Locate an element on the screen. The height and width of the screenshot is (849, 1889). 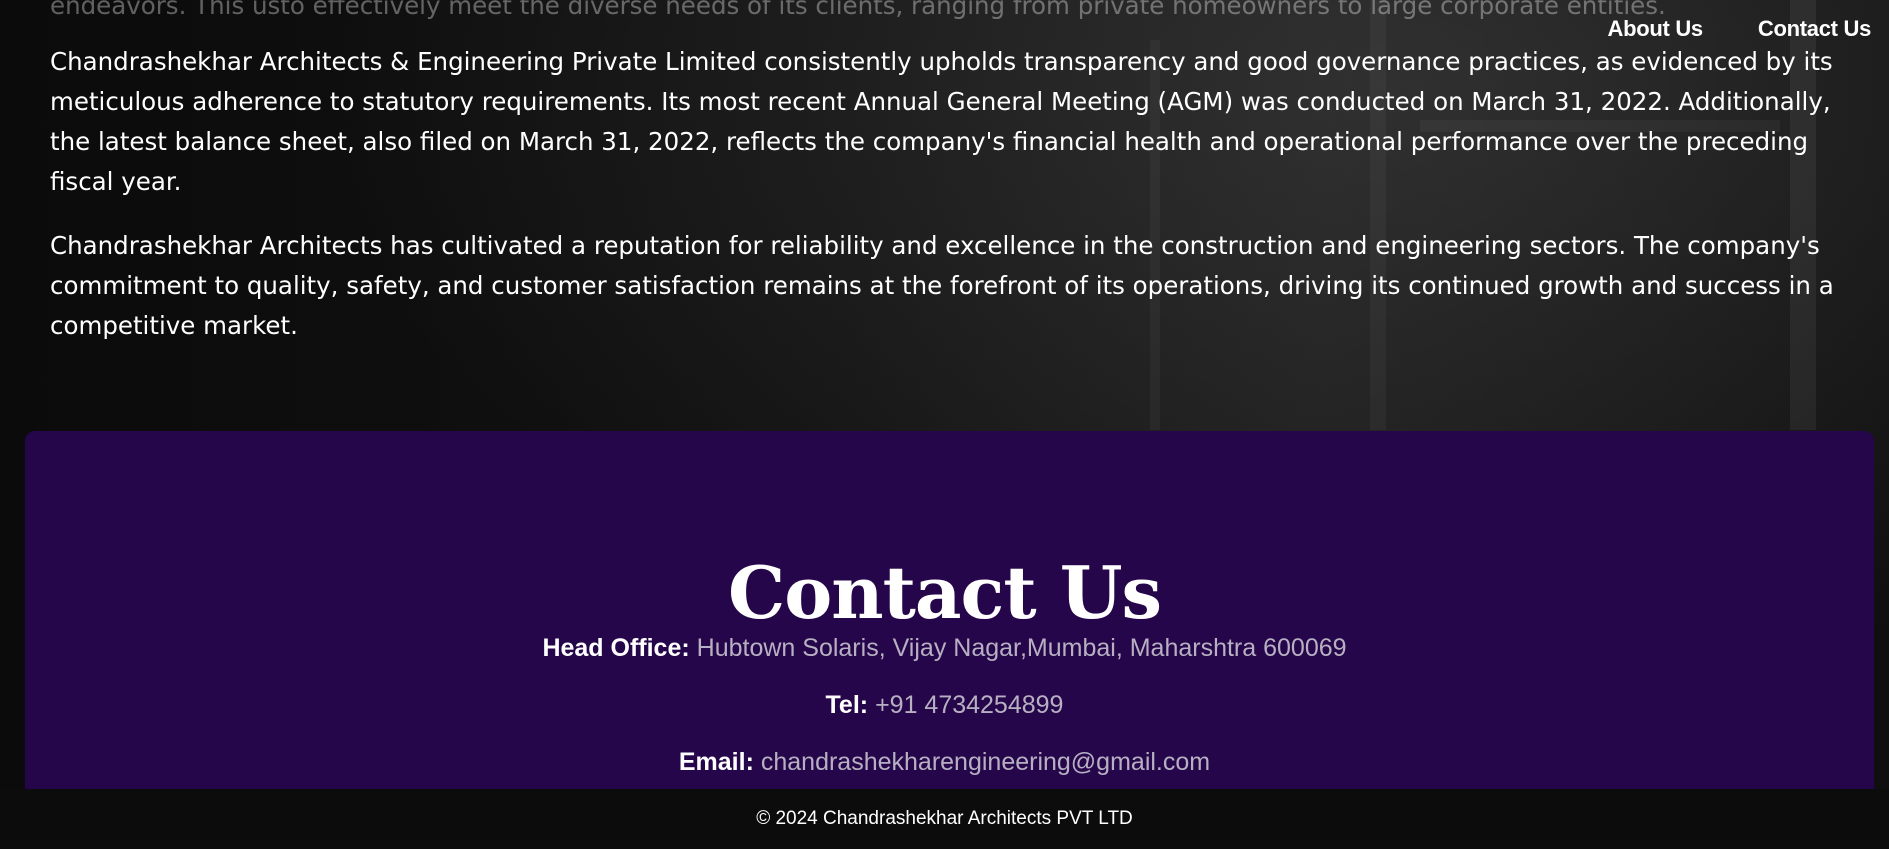
telephone-line: Tel: +91 4734254899 is located at coordinates (944, 705).